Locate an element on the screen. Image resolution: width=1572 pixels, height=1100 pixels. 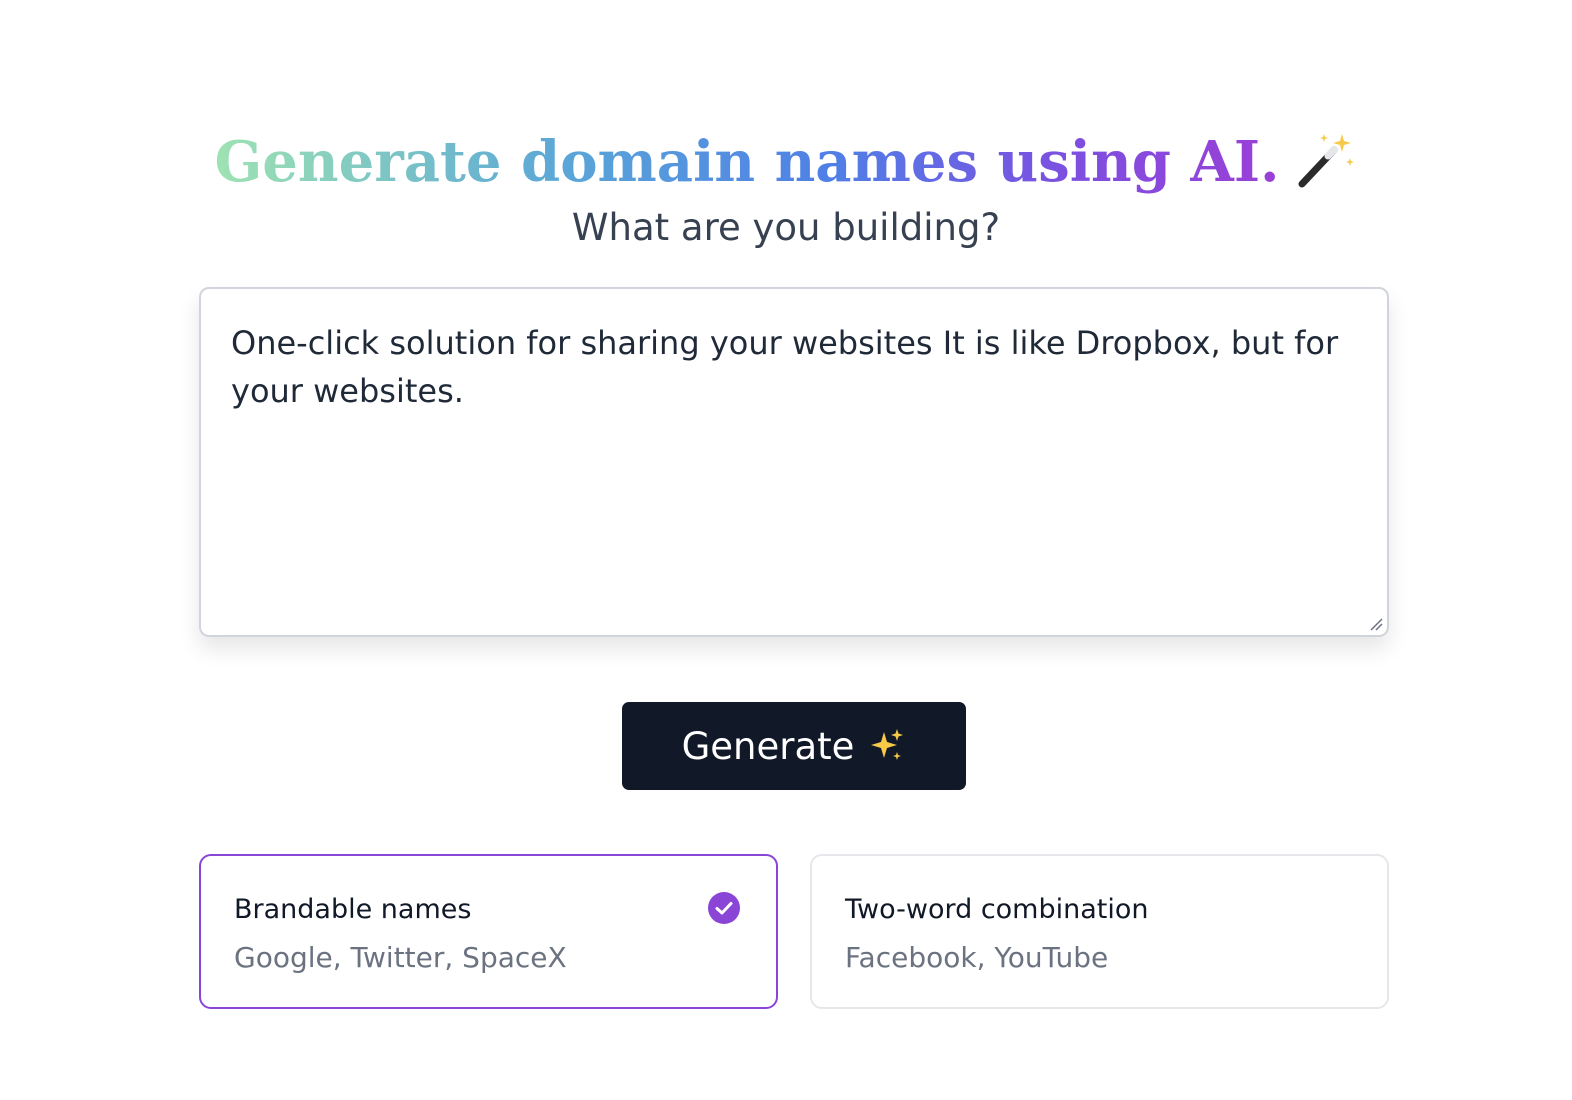
option-two-word-combination: Two-word combination Facebook, YouTube is located at coordinates (1099, 931).